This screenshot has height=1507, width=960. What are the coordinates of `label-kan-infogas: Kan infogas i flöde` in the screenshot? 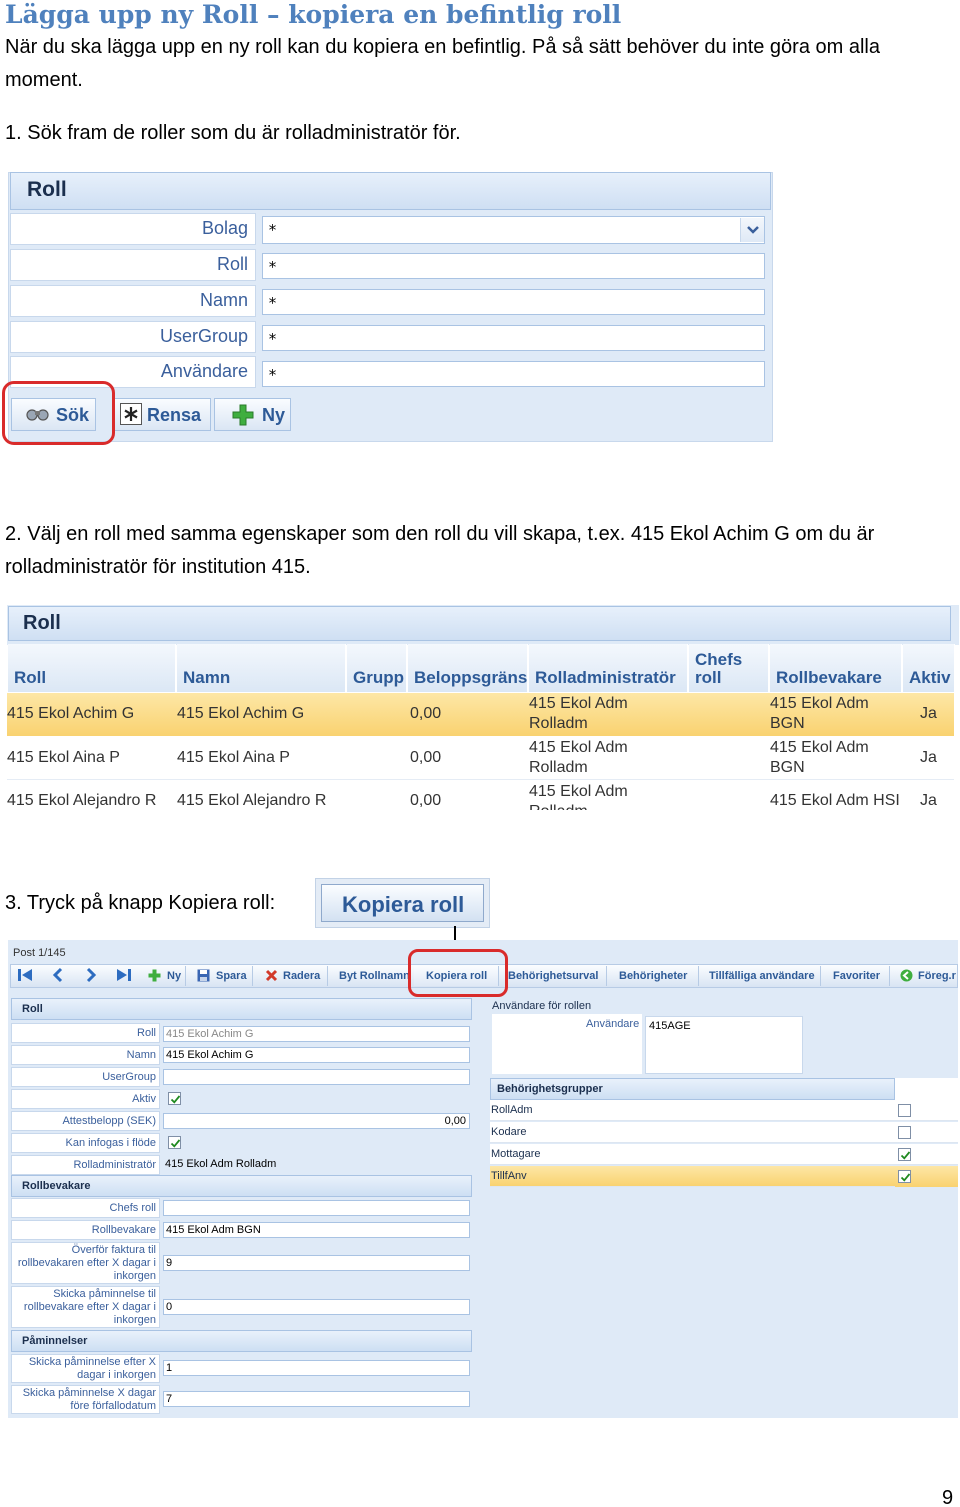 It's located at (85, 1143).